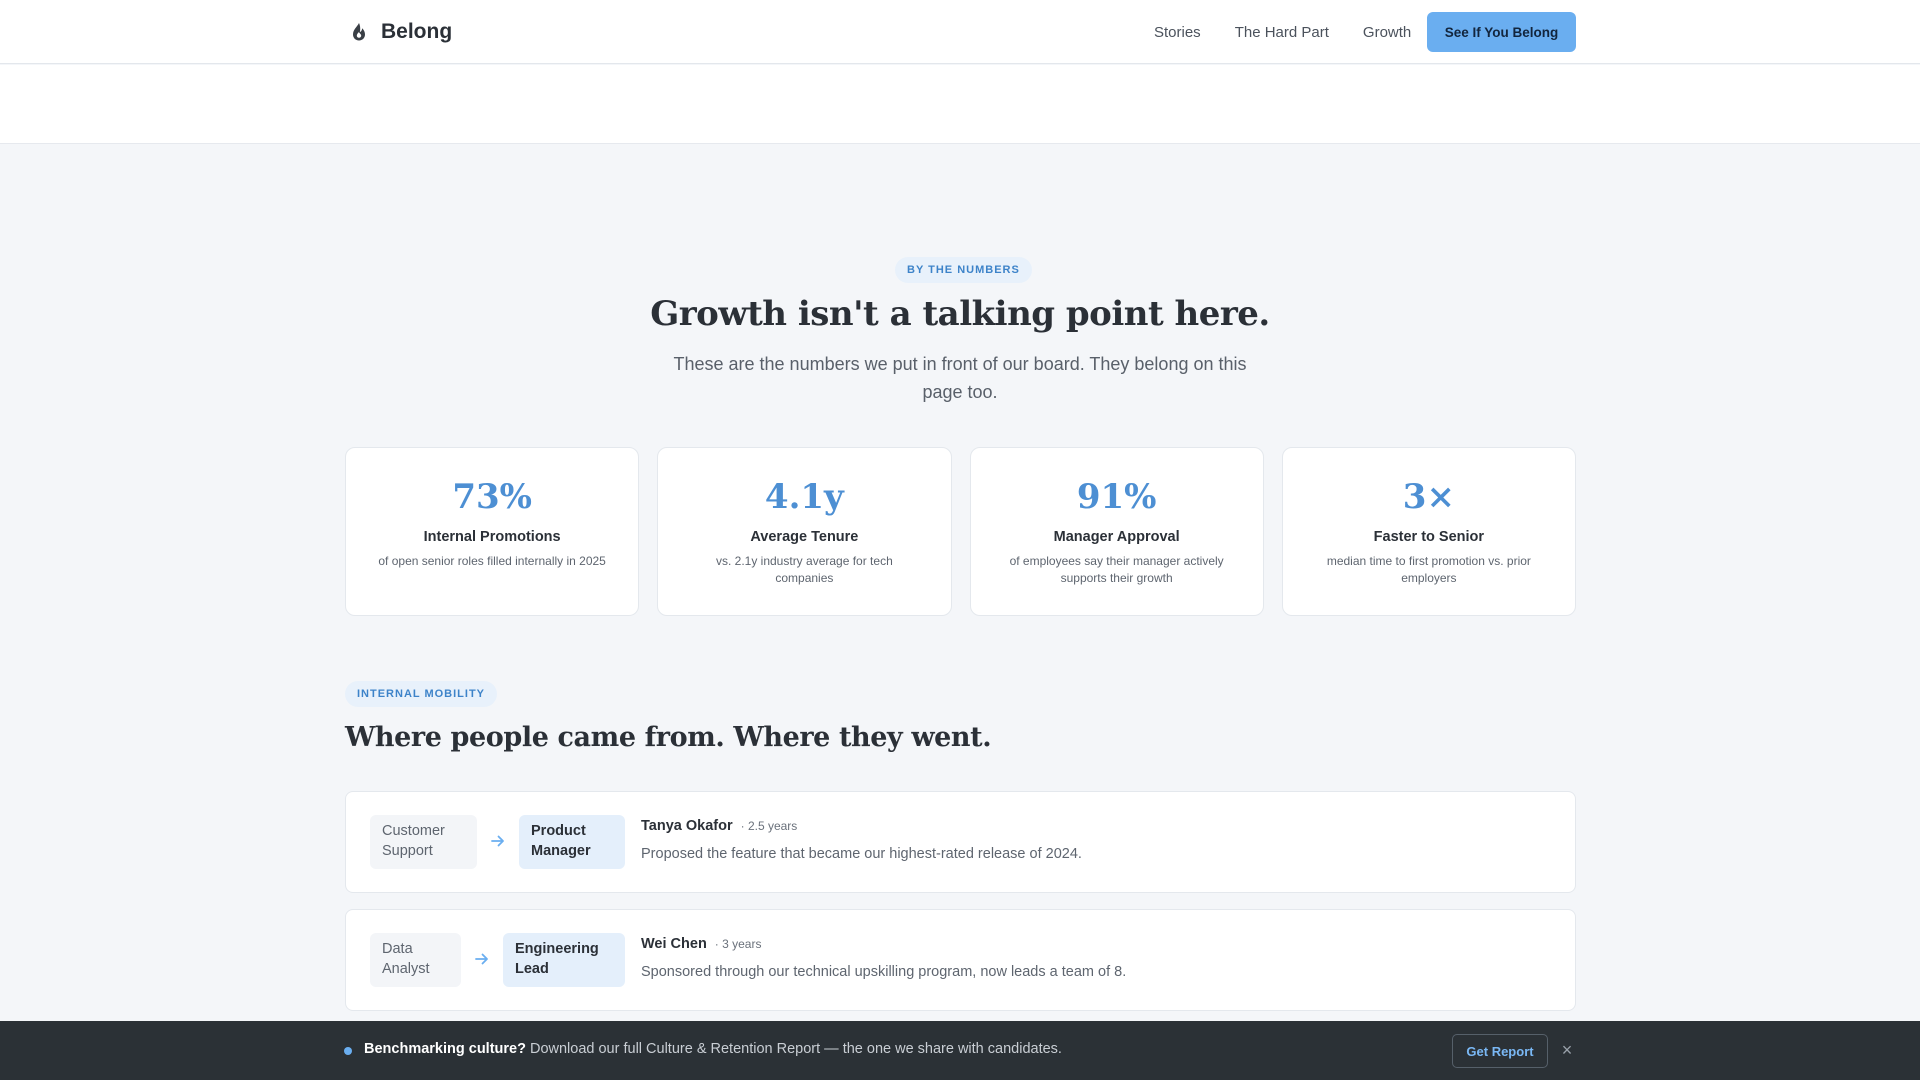 This screenshot has width=1920, height=1080. What do you see at coordinates (492, 537) in the screenshot?
I see `stat-label: Internal Promotions` at bounding box center [492, 537].